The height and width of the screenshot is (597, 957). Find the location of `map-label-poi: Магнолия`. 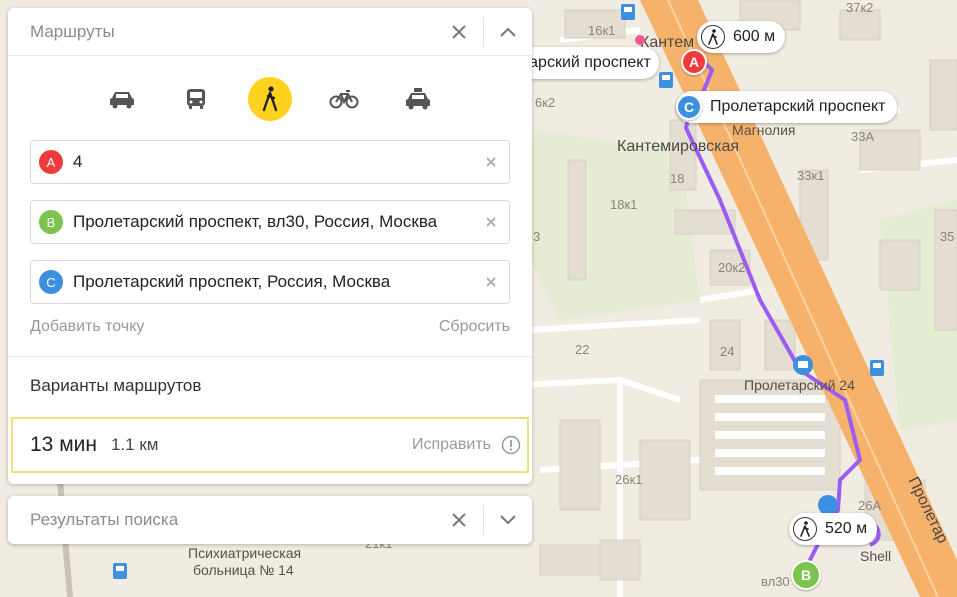

map-label-poi: Магнолия is located at coordinates (764, 130).